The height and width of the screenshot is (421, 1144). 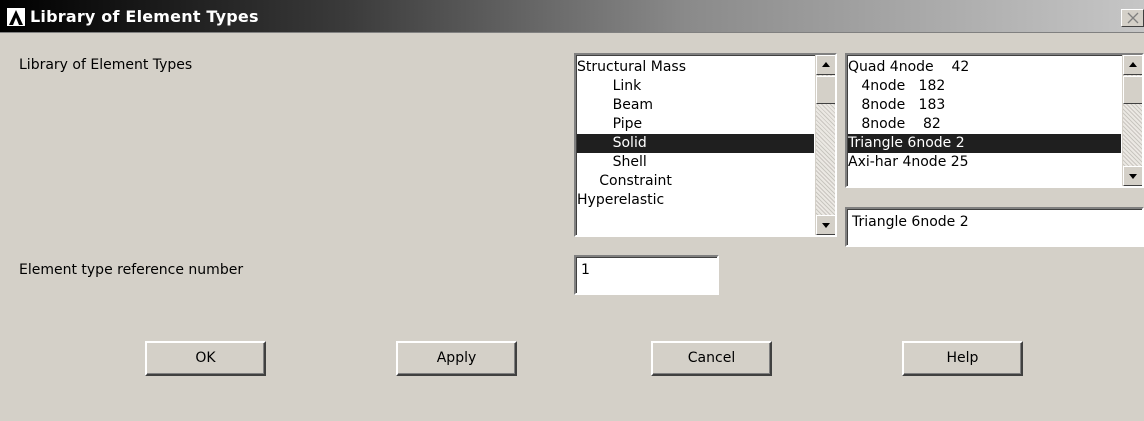 What do you see at coordinates (1132, 120) in the screenshot?
I see `element-scrollbar` at bounding box center [1132, 120].